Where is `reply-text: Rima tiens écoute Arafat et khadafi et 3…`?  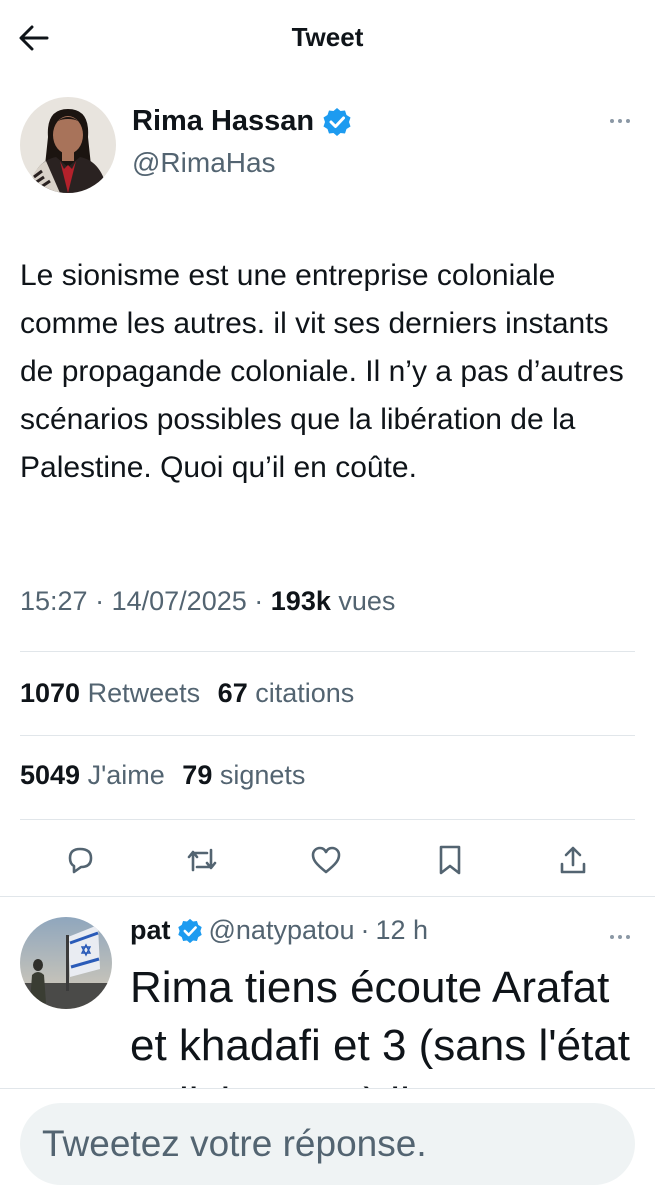 reply-text: Rima tiens écoute Arafat et khadafi et 3… is located at coordinates (380, 1025).